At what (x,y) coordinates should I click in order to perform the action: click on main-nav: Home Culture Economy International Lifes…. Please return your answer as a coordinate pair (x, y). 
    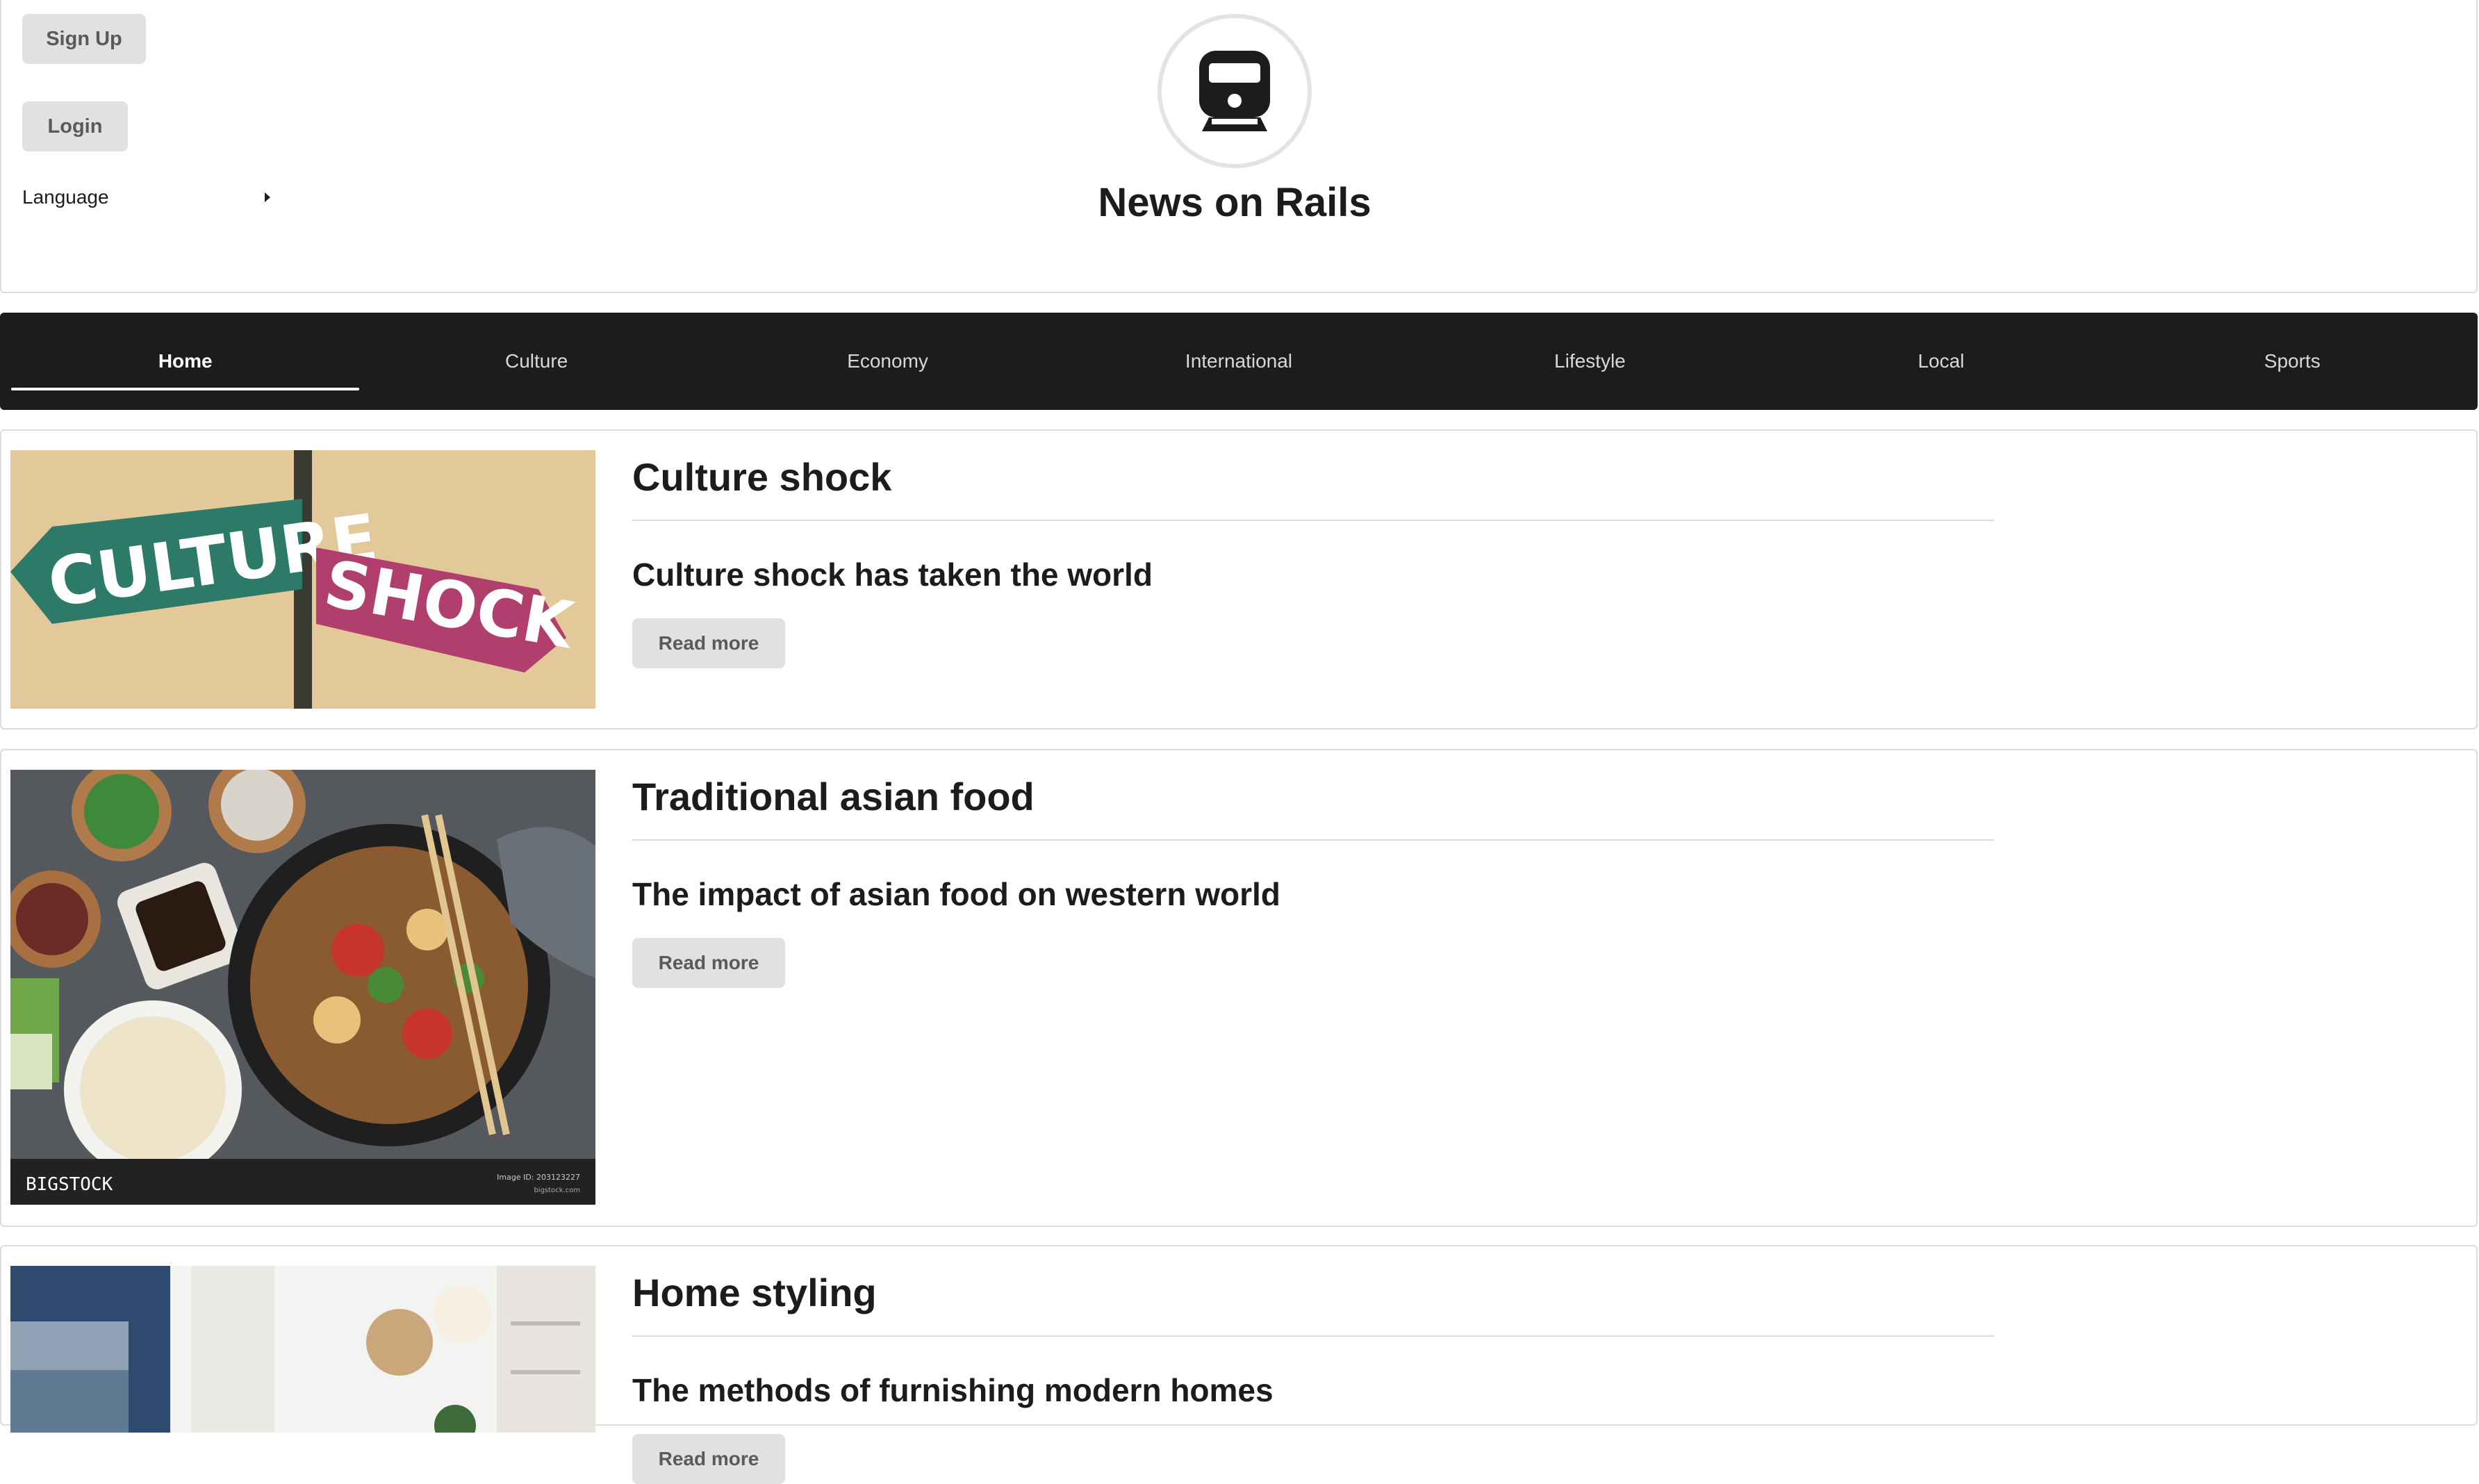
    Looking at the image, I should click on (1239, 361).